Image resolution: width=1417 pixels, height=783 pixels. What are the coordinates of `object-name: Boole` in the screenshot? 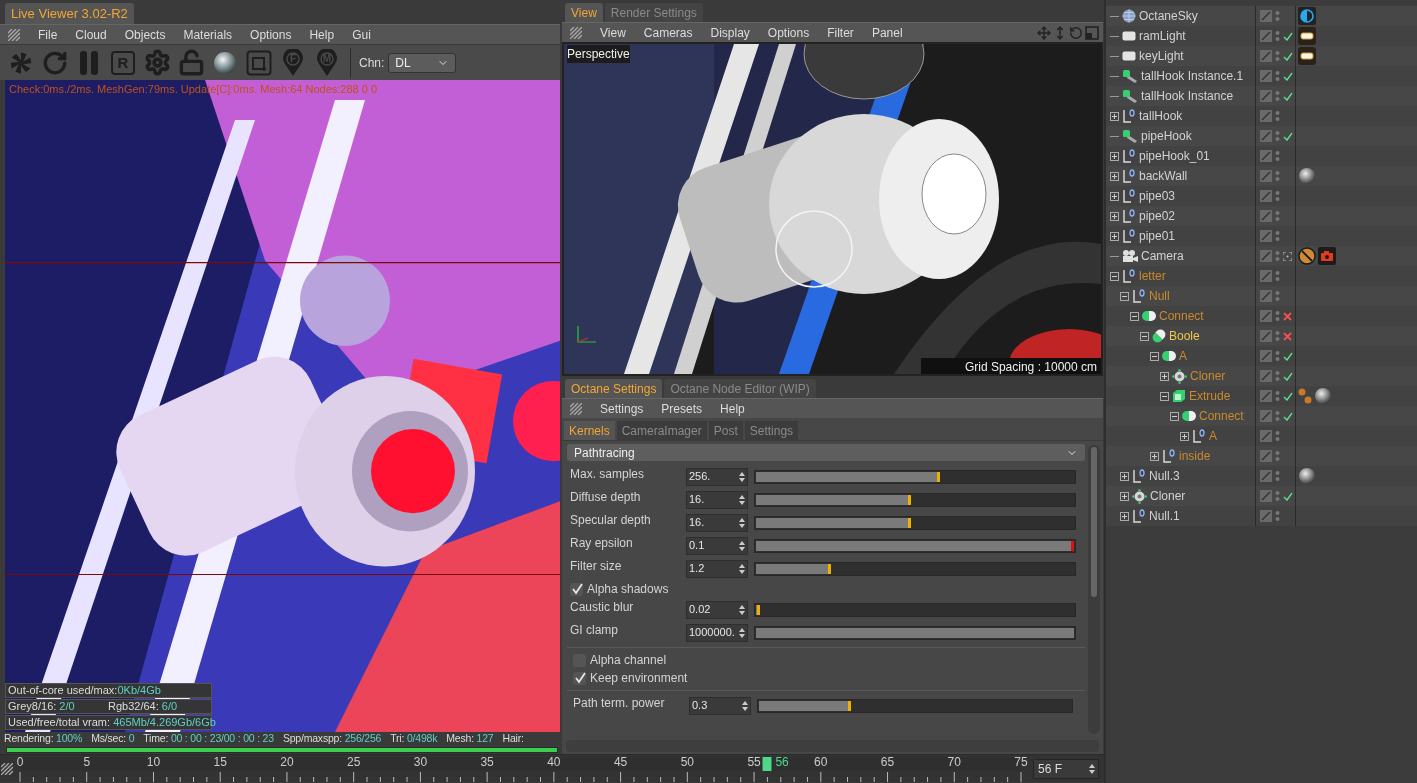 It's located at (1184, 336).